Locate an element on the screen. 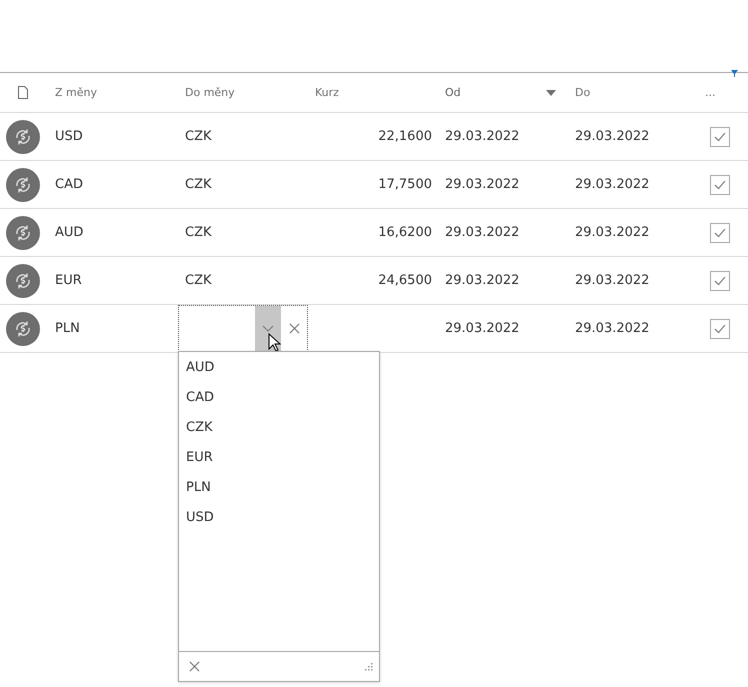  table-cell-text: 22,1600 is located at coordinates (405, 136).